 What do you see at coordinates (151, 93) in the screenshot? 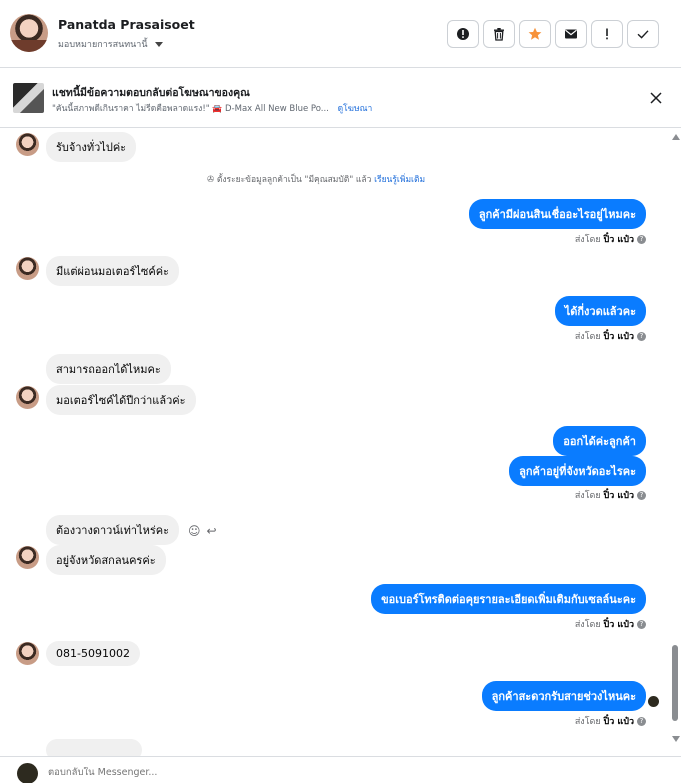
I see `ad-banner-title: แชทนี้มีข้อความตอบกลับต่อโฆษณาของคุณ` at bounding box center [151, 93].